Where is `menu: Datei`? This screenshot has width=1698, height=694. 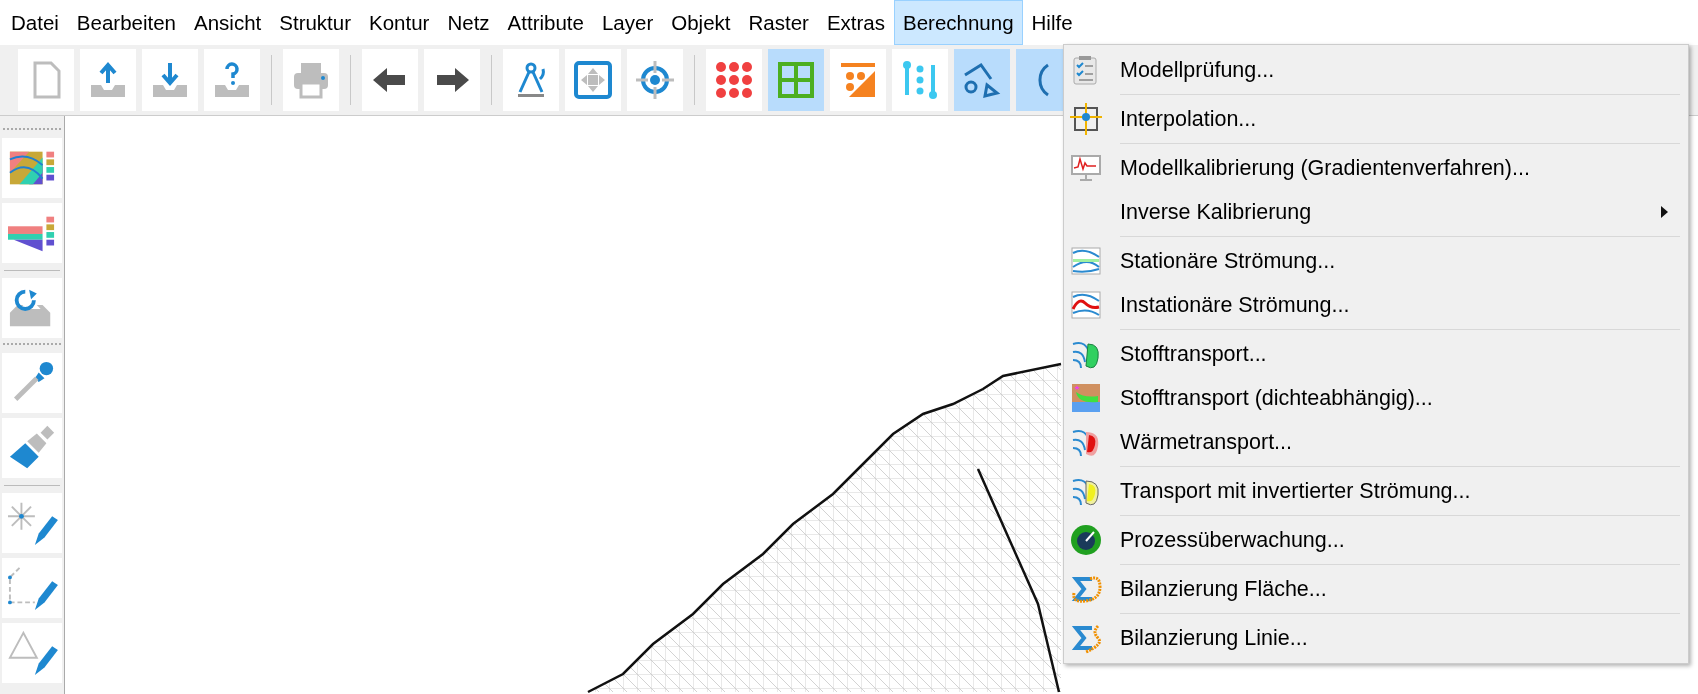
menu: Datei is located at coordinates (35, 22).